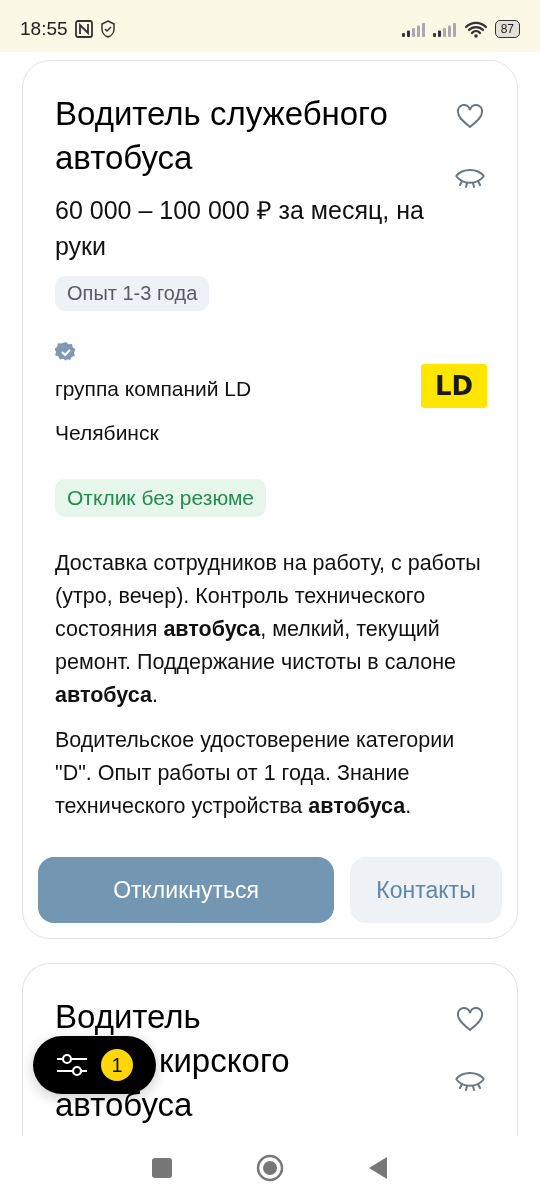 This screenshot has height=1200, width=540. Describe the element at coordinates (378, 1168) in the screenshot. I see `back-icon` at that location.